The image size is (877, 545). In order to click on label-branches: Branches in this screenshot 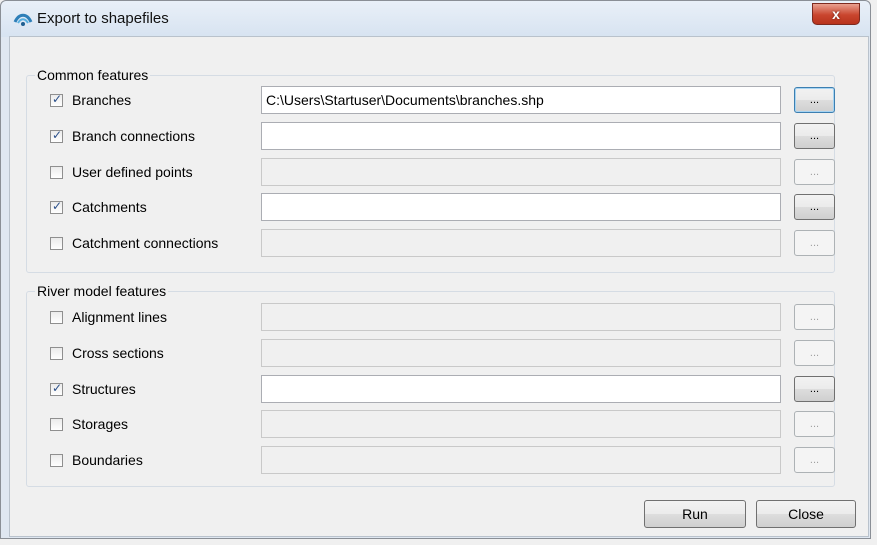, I will do `click(102, 100)`.